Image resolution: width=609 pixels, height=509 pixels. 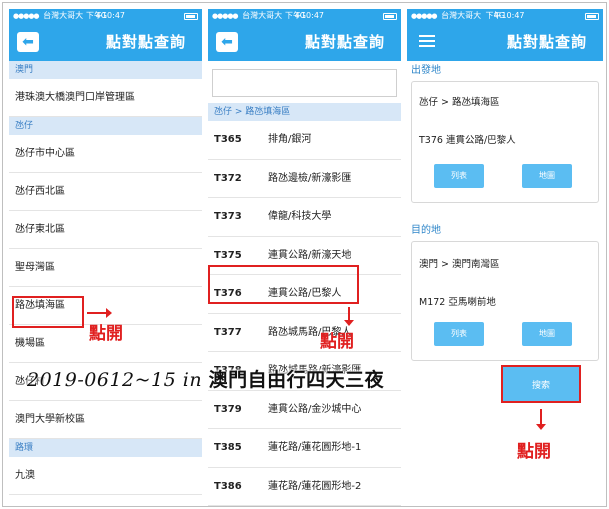 What do you see at coordinates (315, 409) in the screenshot?
I see `stop-name: 連貫公路/金沙城中心` at bounding box center [315, 409].